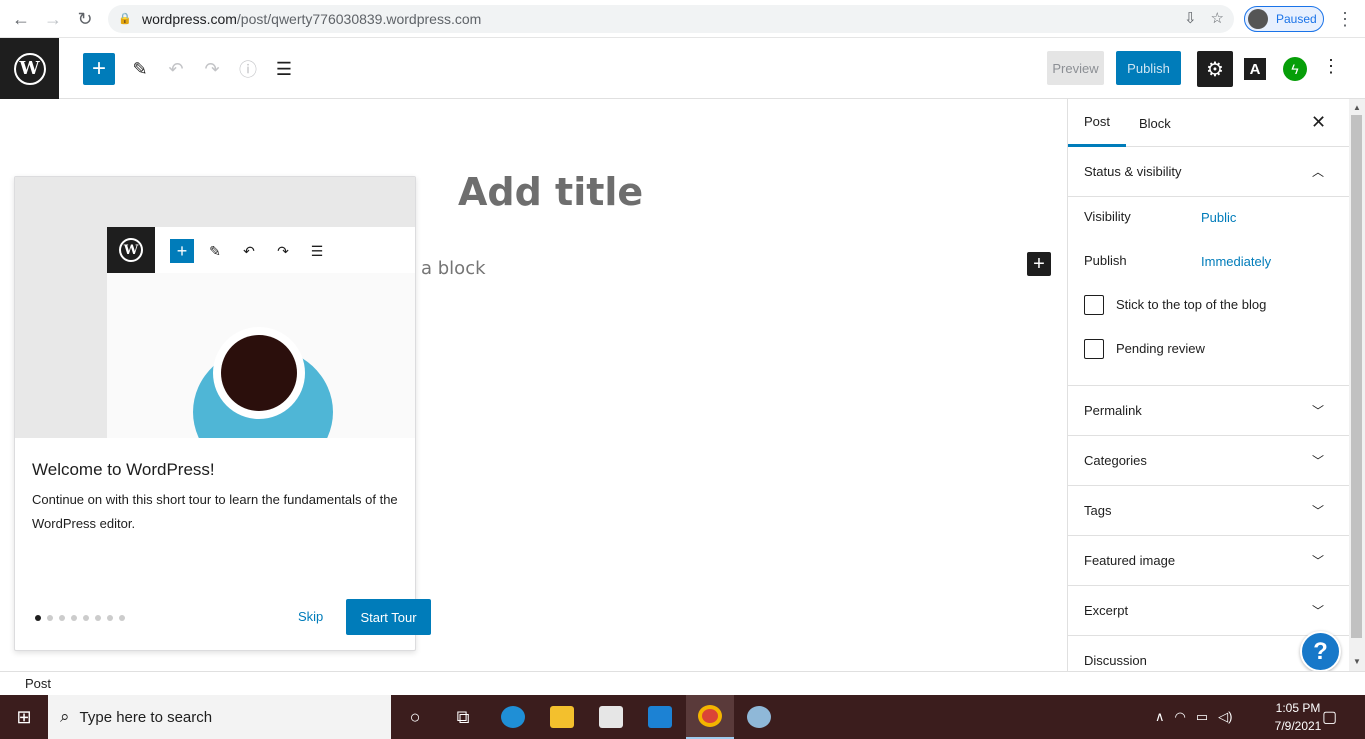 The image size is (1365, 739). What do you see at coordinates (283, 250) in the screenshot?
I see `mockup-redo-icon: ↷` at bounding box center [283, 250].